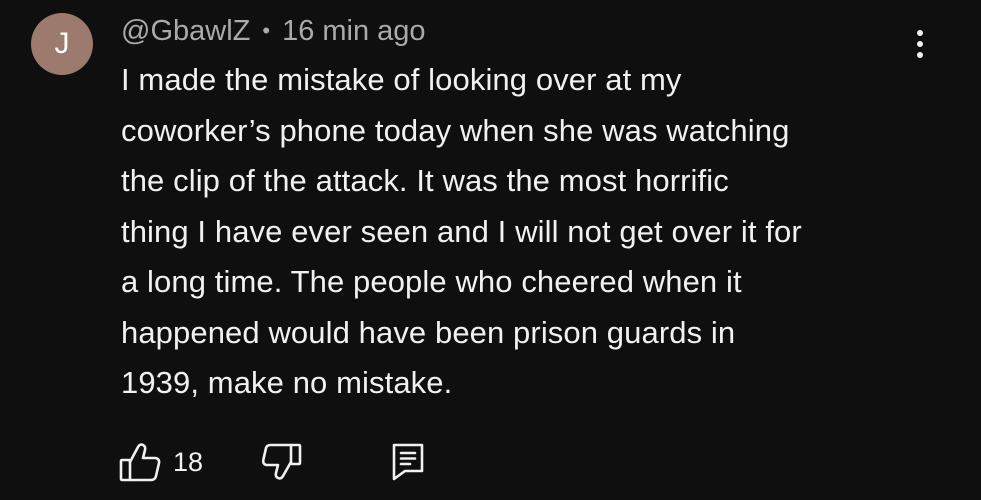 This screenshot has height=500, width=981. Describe the element at coordinates (188, 461) in the screenshot. I see `like-count: 18` at that location.